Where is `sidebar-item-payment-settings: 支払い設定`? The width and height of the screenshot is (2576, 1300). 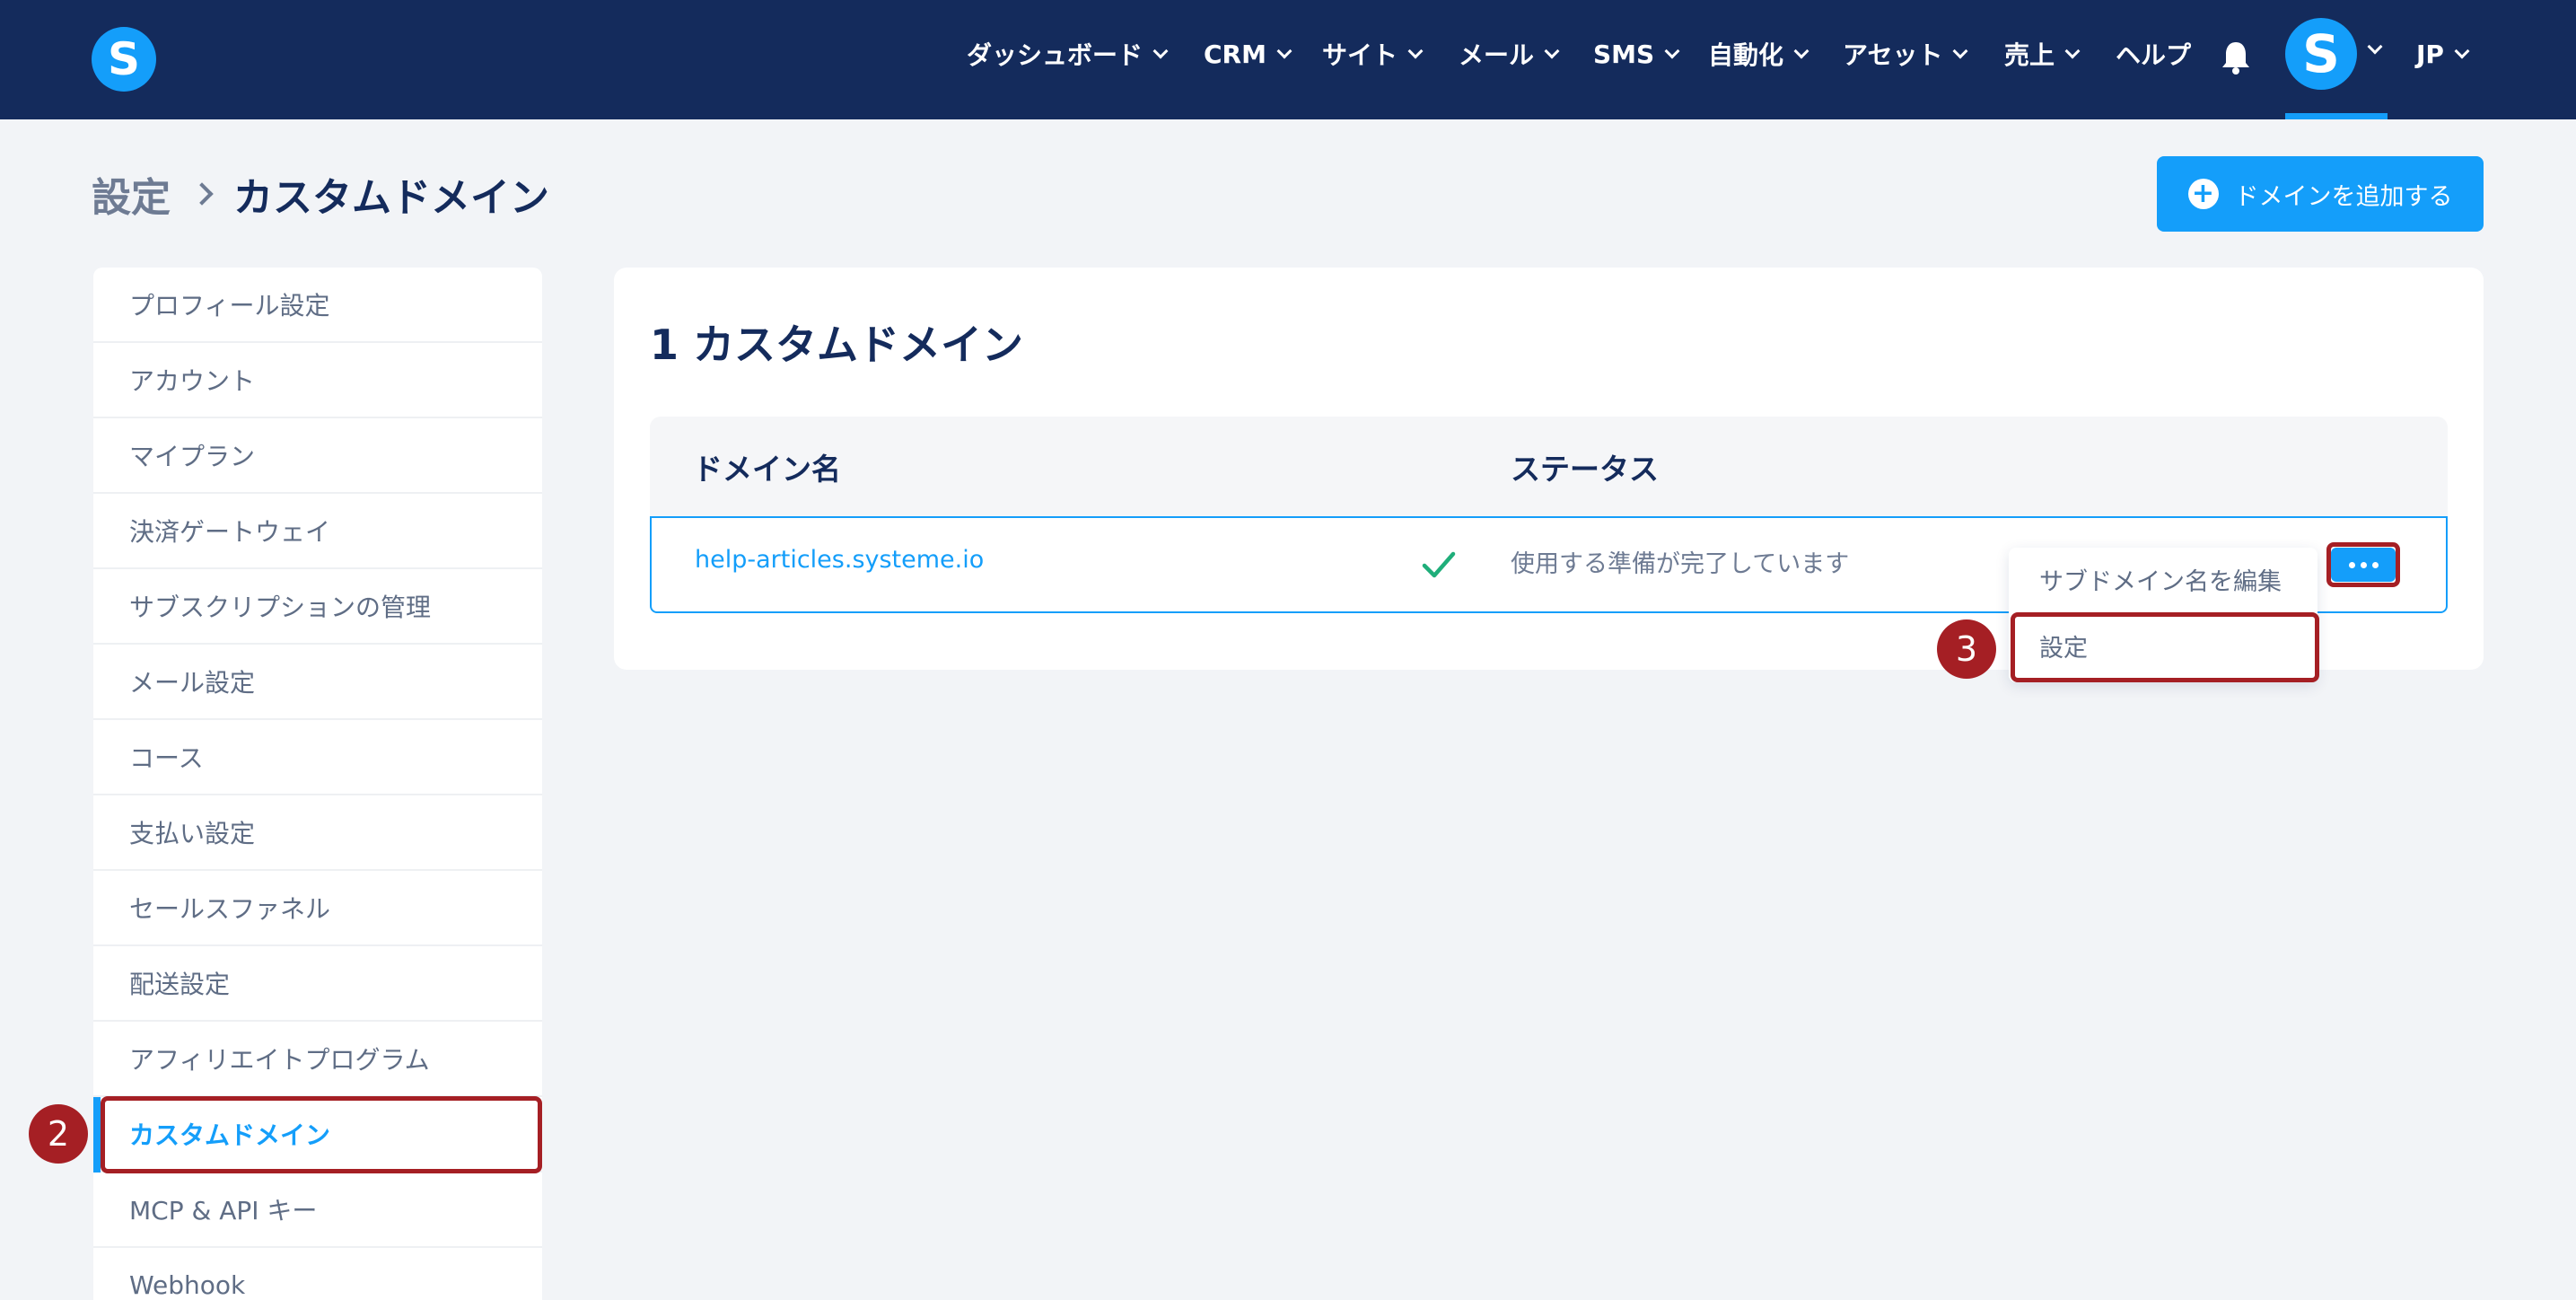
sidebar-item-payment-settings: 支払い設定 is located at coordinates (317, 833).